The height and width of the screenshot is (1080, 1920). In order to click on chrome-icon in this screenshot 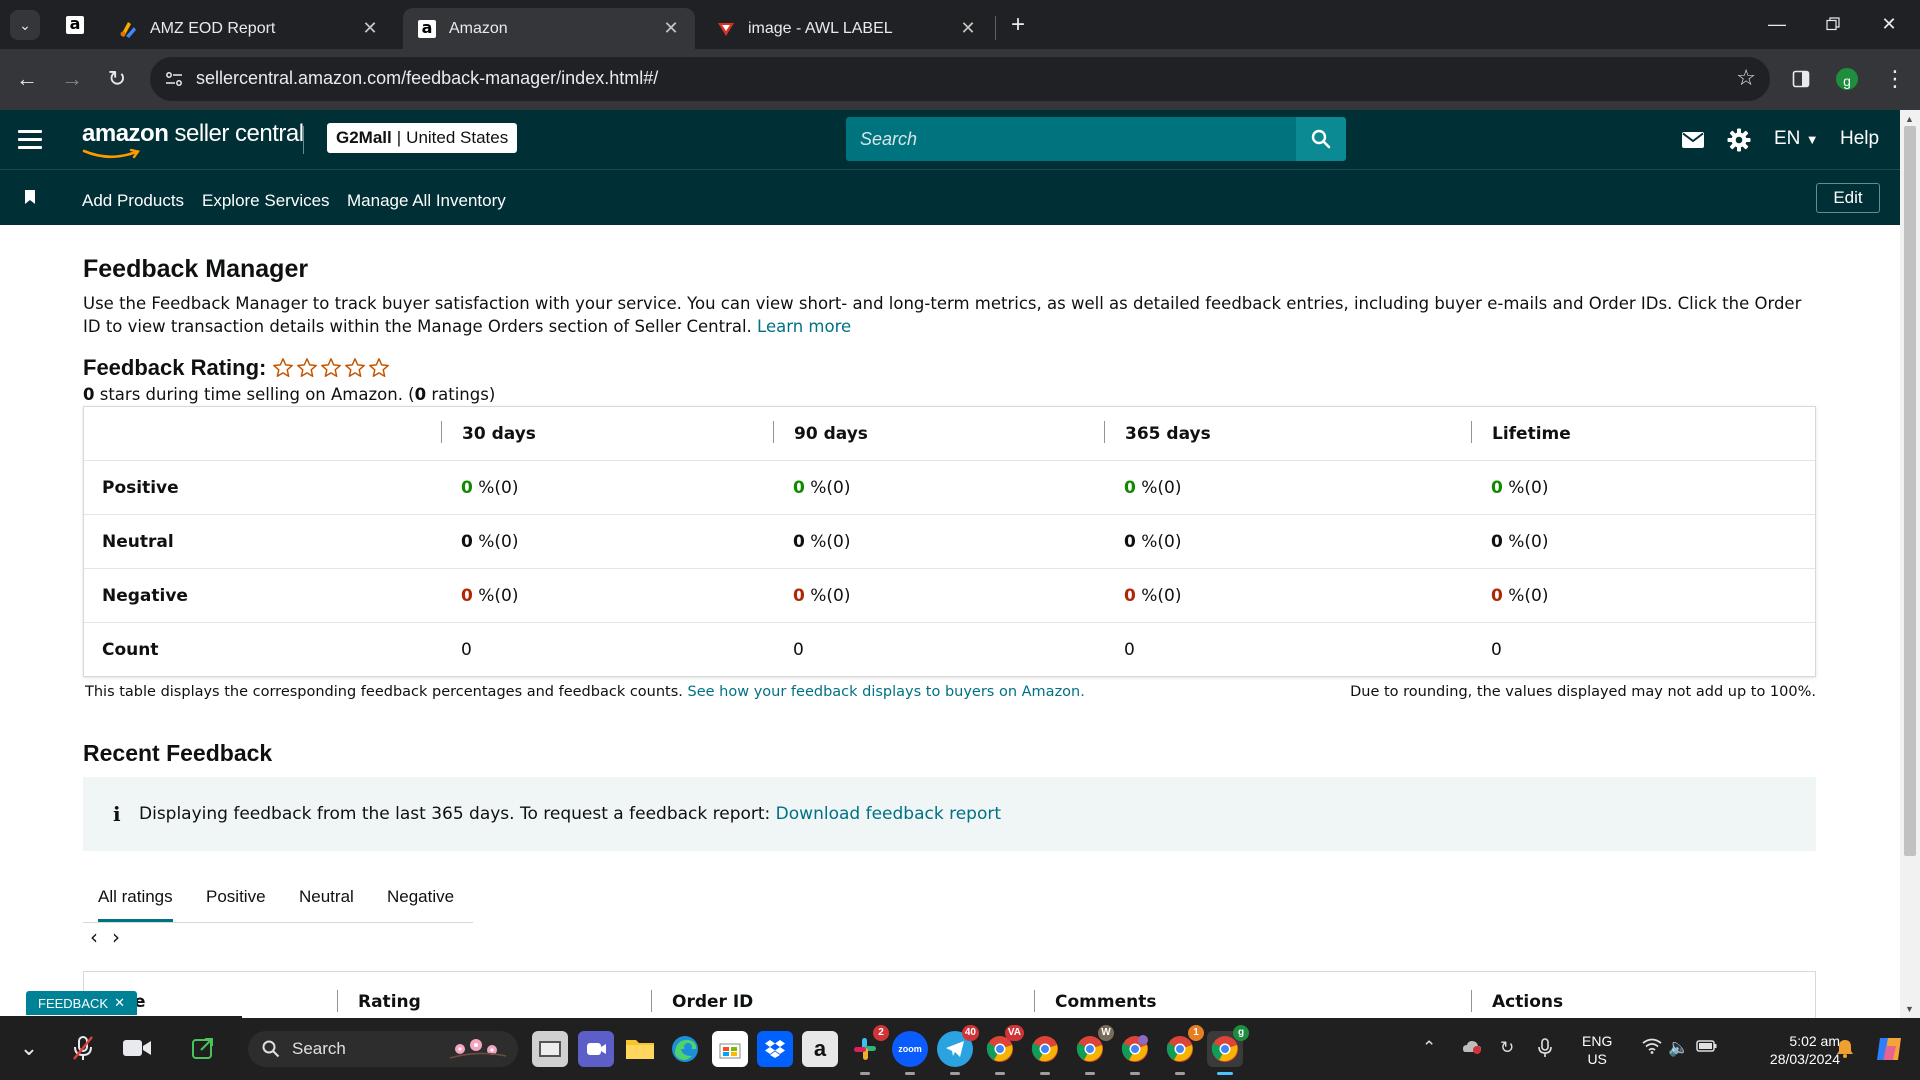, I will do `click(1045, 1053)`.